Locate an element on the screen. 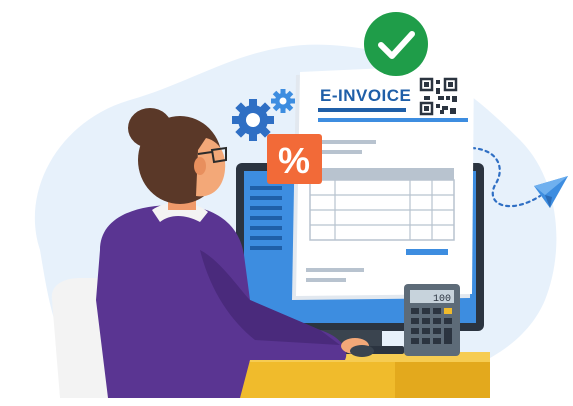 The height and width of the screenshot is (406, 573). qr-code-icon is located at coordinates (438, 96).